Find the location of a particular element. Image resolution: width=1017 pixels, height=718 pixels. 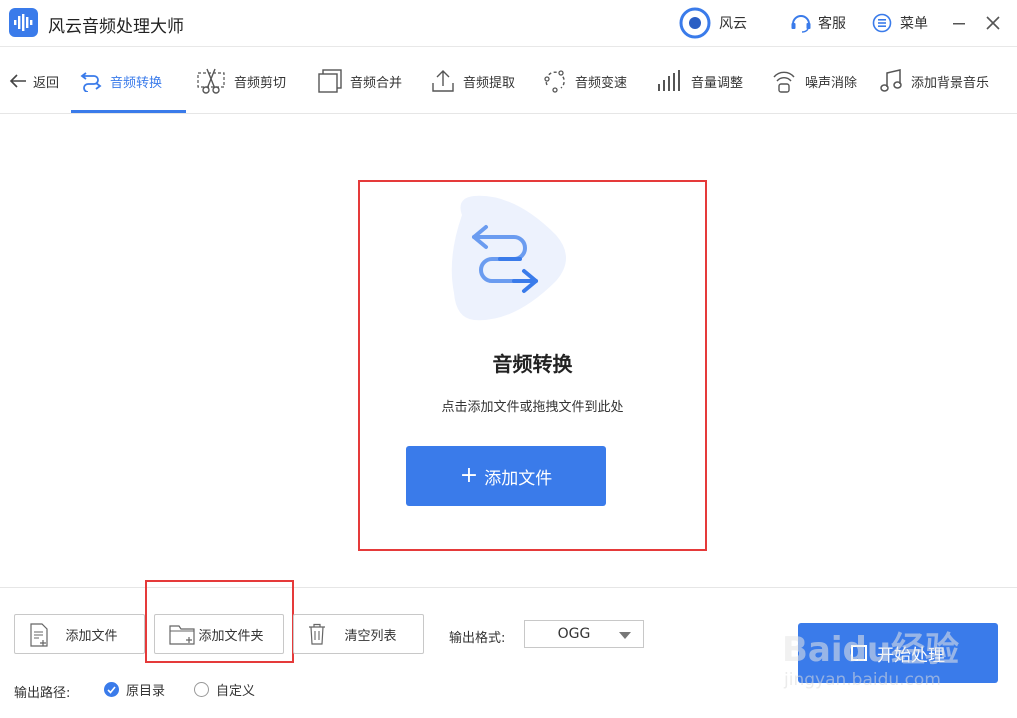

menu-link: 菜单 is located at coordinates (900, 23).